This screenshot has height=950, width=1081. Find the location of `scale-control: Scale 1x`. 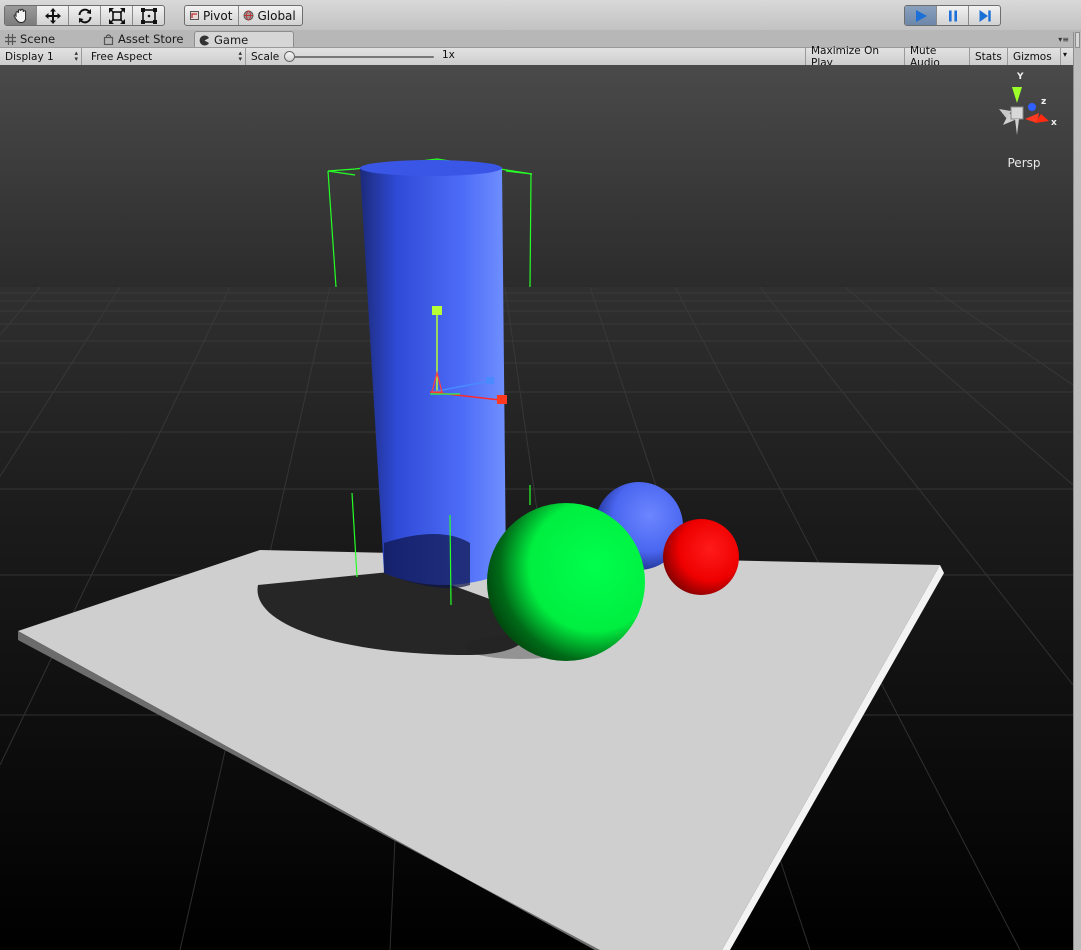

scale-control: Scale 1x is located at coordinates (356, 56).